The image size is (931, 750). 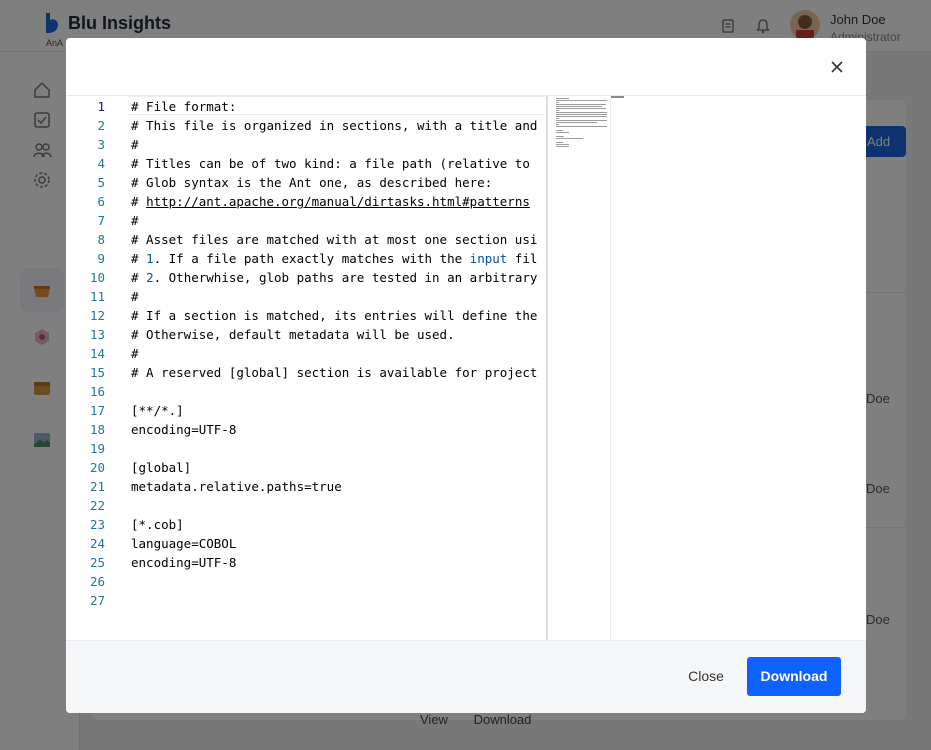 What do you see at coordinates (101, 258) in the screenshot?
I see `line-number: 9` at bounding box center [101, 258].